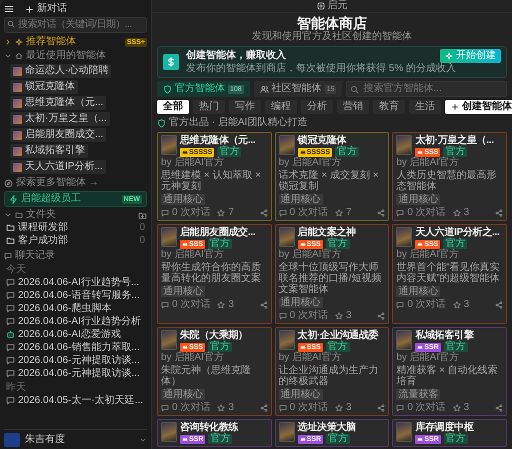  Describe the element at coordinates (349, 407) in the screenshot. I see `favorite-count: 3` at that location.